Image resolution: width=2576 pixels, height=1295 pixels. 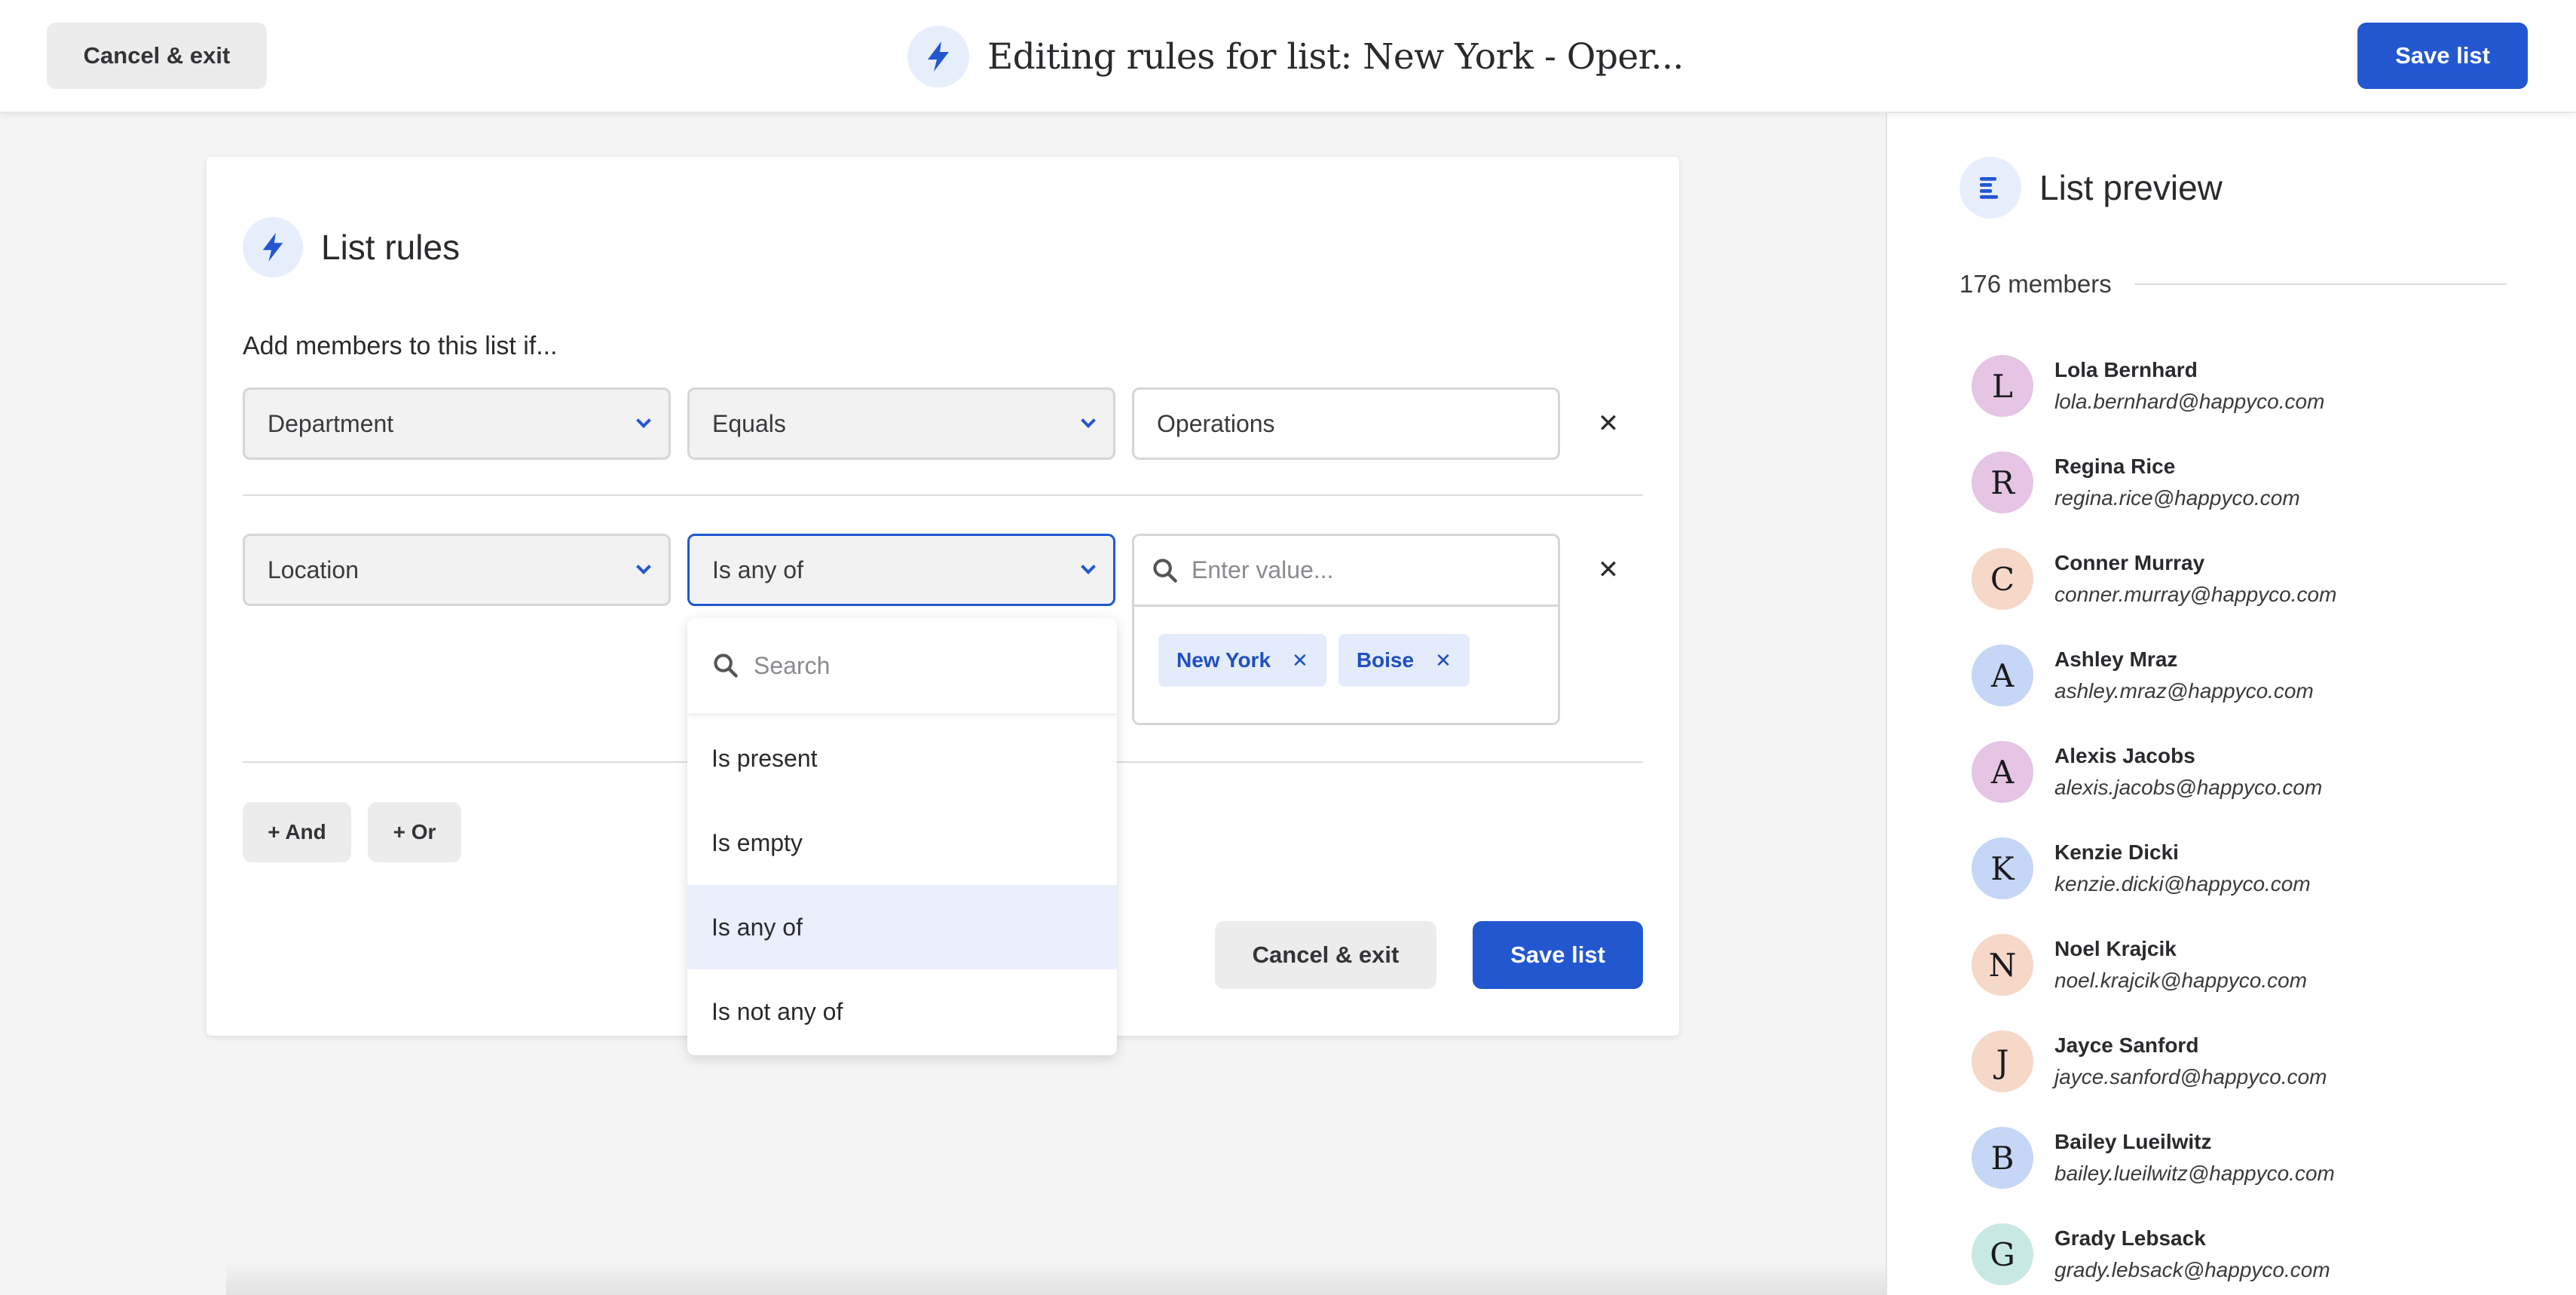 I want to click on rule1-value-text: Operations, so click(x=1216, y=423).